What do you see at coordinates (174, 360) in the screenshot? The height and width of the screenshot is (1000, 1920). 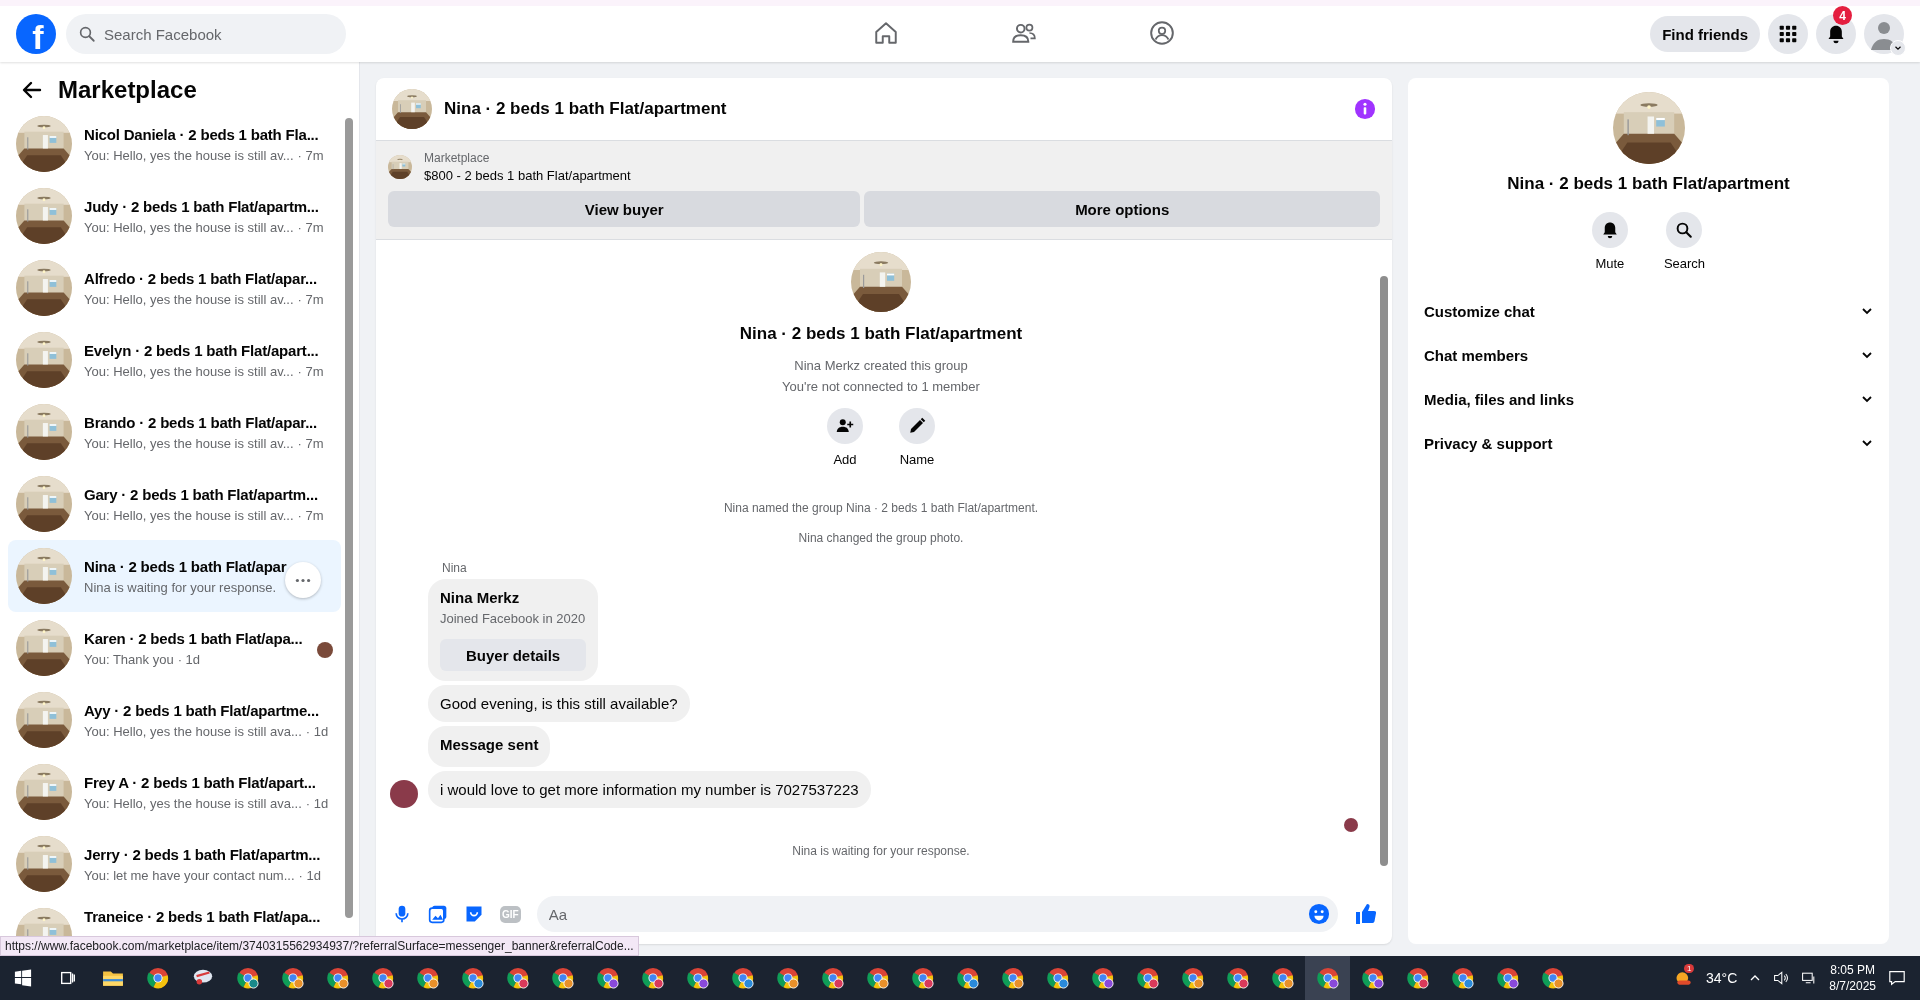 I see `conversation-item: Evelyn · 2 beds 1 bath Flat/apart... You: Hello, yes the house is still av... · 7m` at bounding box center [174, 360].